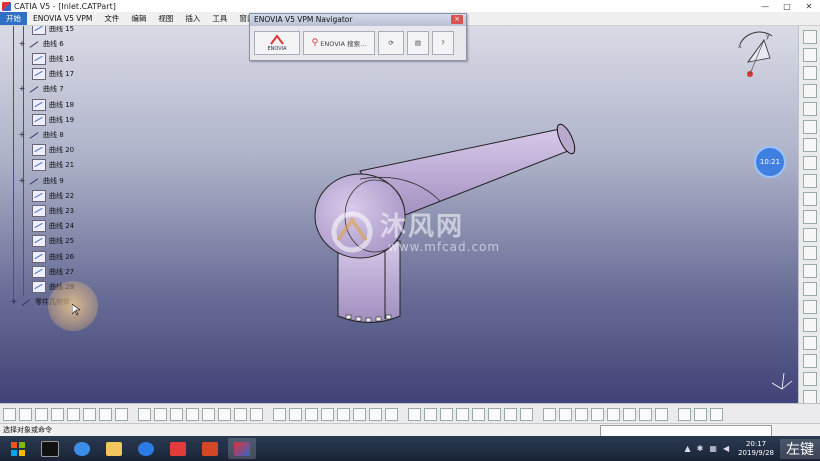 The width and height of the screenshot is (820, 461). Describe the element at coordinates (52, 30) in the screenshot. I see `tree-node: 曲线 15` at that location.